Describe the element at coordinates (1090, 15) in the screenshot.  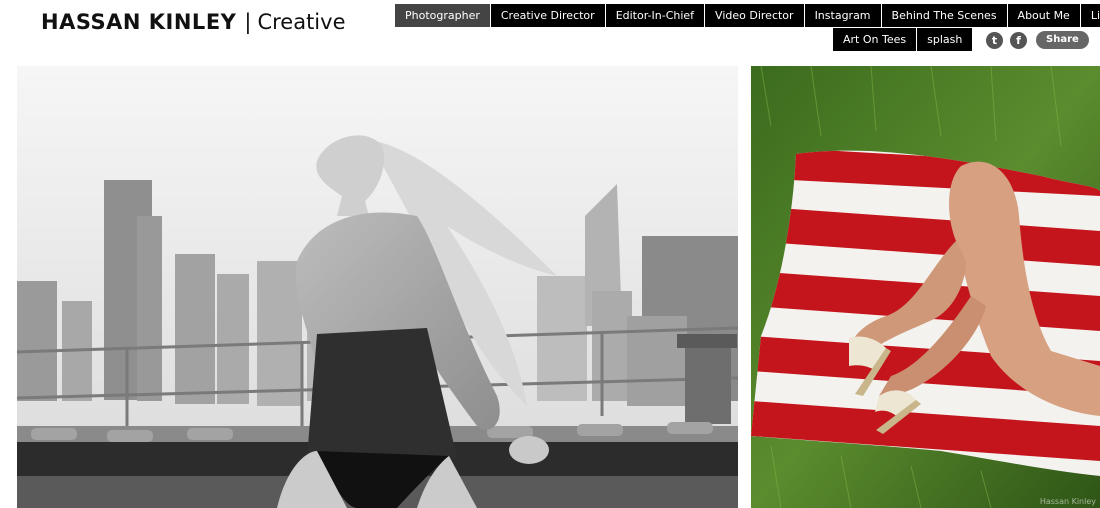
I see `nav-item-links: Links` at that location.